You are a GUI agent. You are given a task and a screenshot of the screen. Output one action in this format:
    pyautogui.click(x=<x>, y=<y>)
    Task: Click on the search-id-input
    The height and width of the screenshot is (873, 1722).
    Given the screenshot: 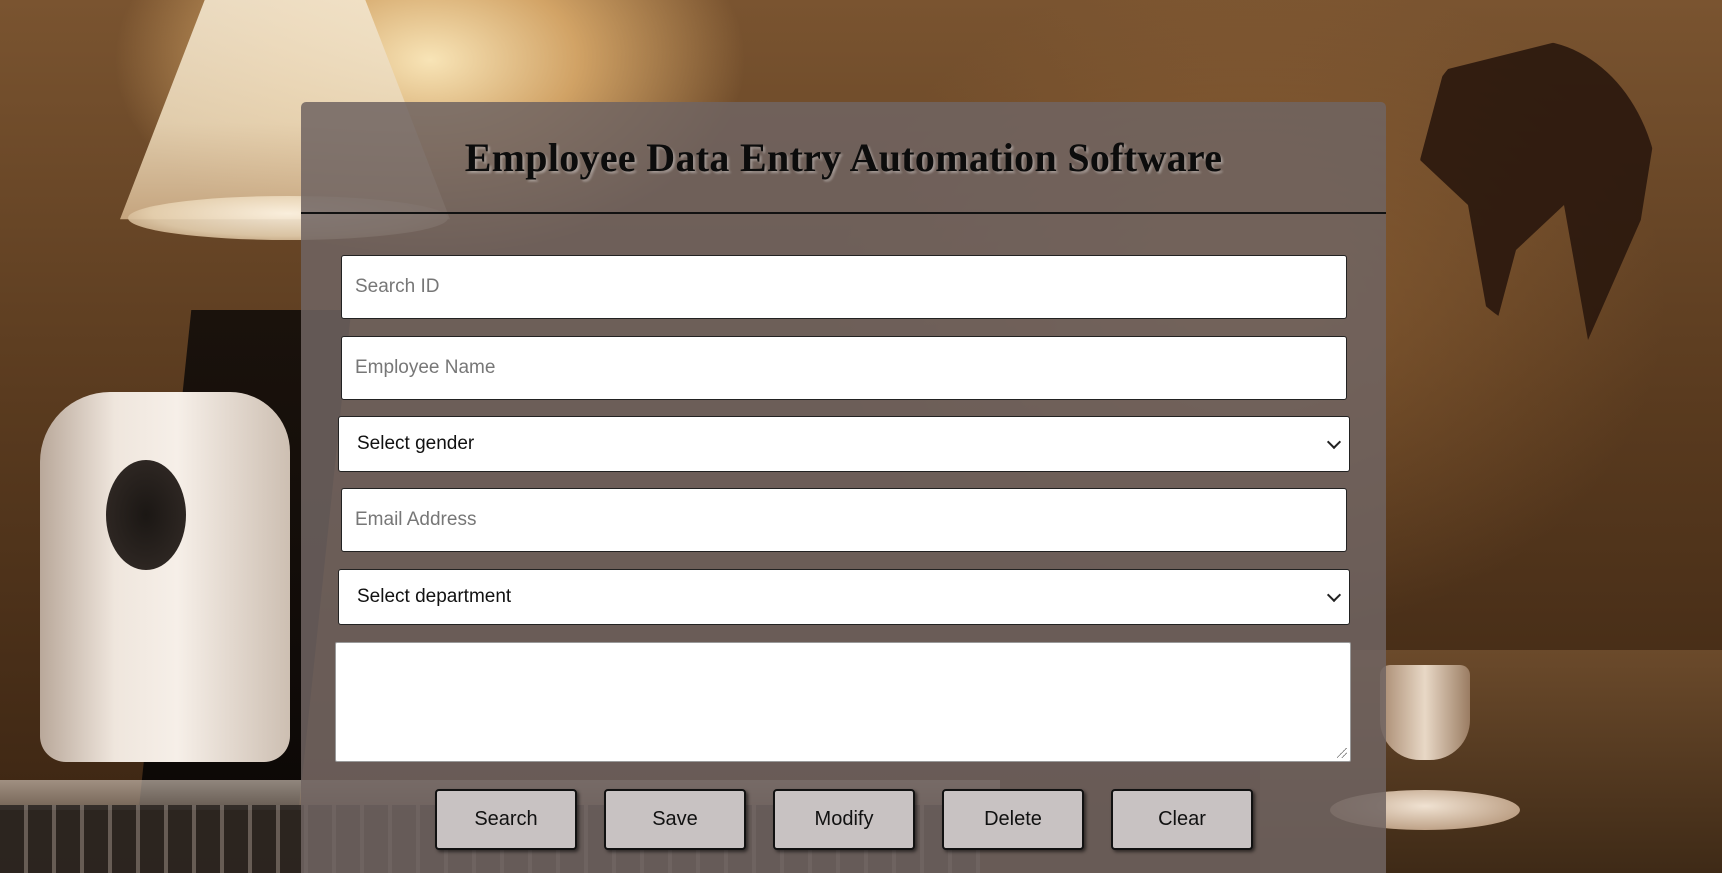 What is the action you would take?
    pyautogui.click(x=844, y=287)
    